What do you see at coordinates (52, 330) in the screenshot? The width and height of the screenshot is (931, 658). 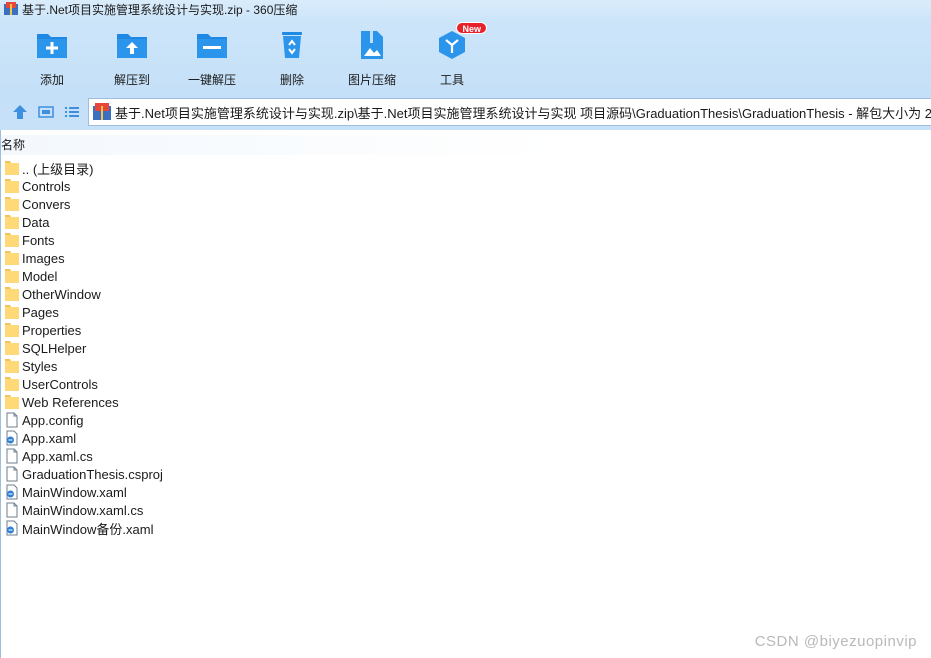 I see `item-name: Properties` at bounding box center [52, 330].